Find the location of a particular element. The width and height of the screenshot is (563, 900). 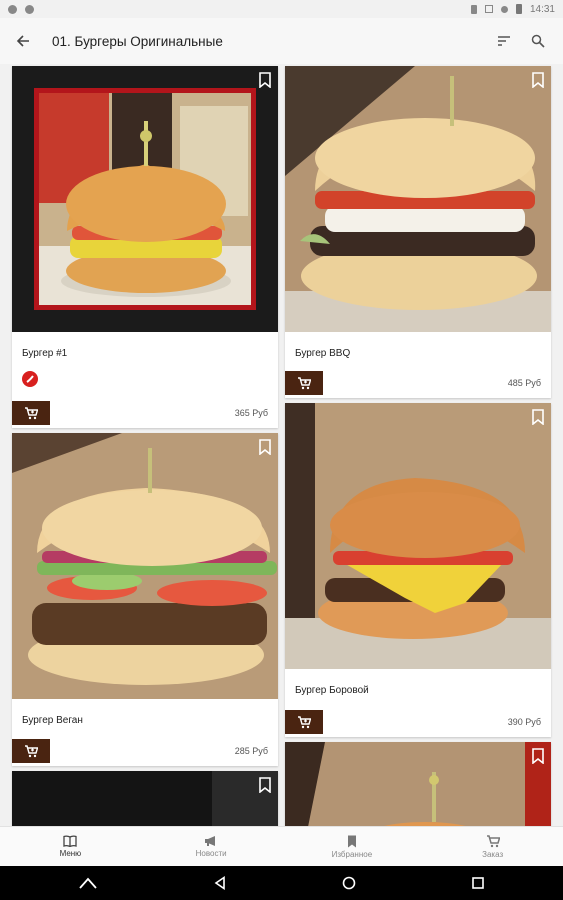

search-button is located at coordinates (538, 41).